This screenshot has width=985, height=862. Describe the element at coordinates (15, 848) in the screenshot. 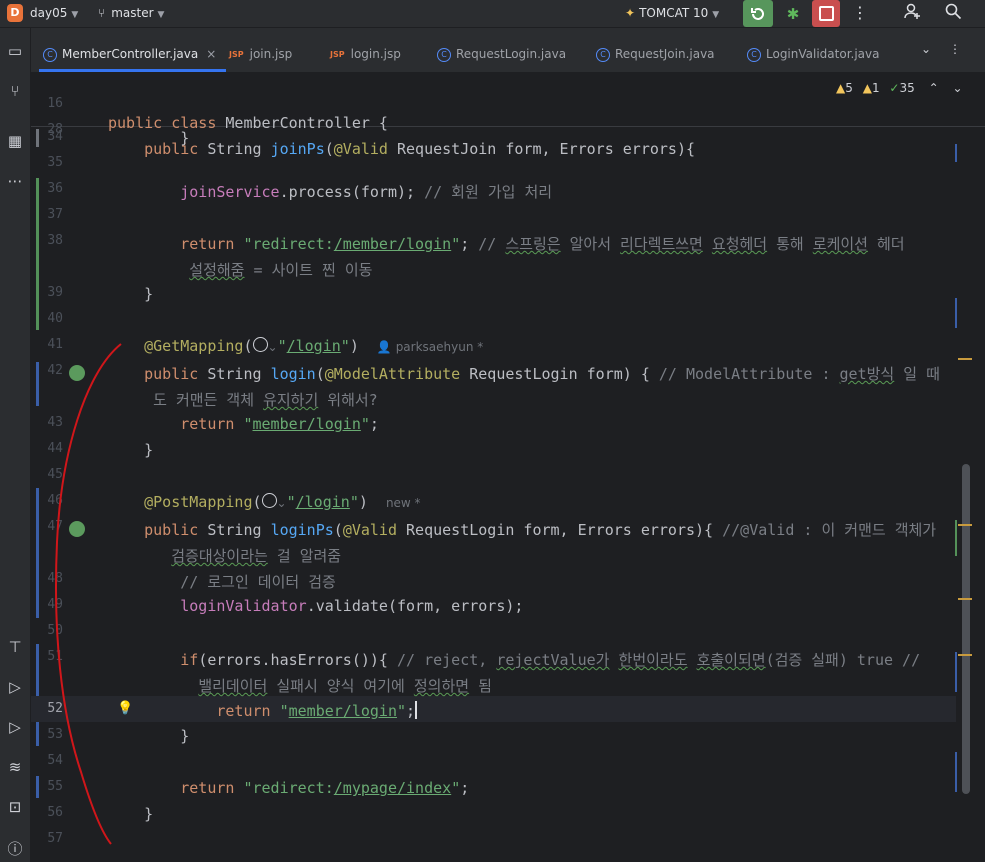

I see `problems-icon: ⓘ` at that location.